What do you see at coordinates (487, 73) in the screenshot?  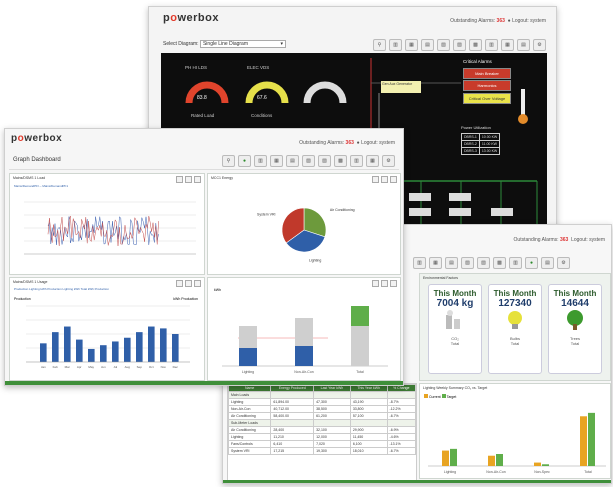 I see `critical-alarm-main-breaker: Main Breaker` at bounding box center [487, 73].